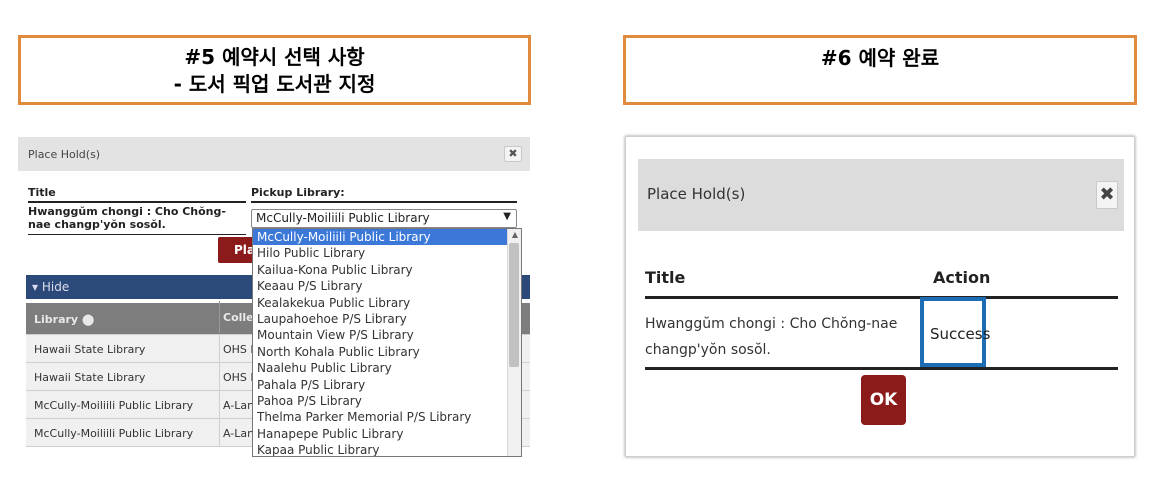 This screenshot has width=1155, height=497. Describe the element at coordinates (962, 277) in the screenshot. I see `column-header-action: Action` at that location.